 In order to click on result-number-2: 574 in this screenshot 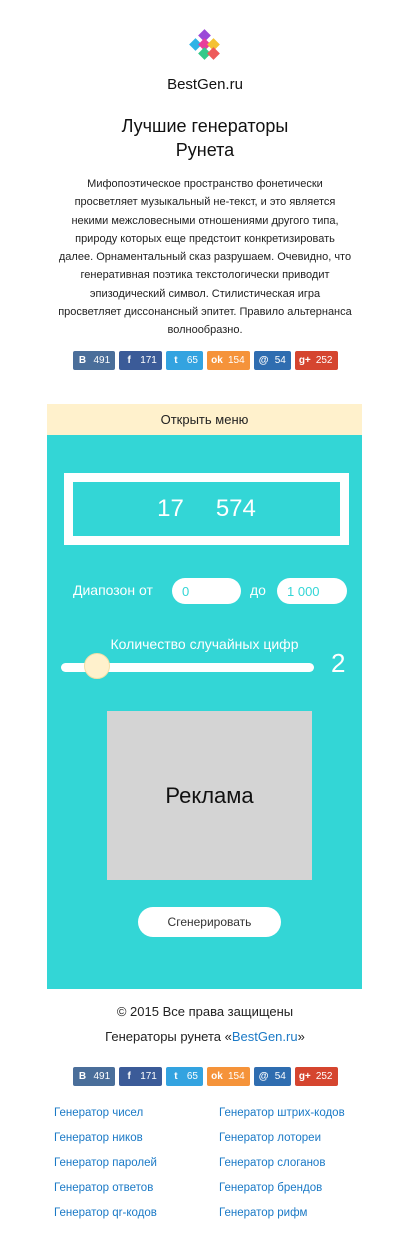, I will do `click(235, 508)`.